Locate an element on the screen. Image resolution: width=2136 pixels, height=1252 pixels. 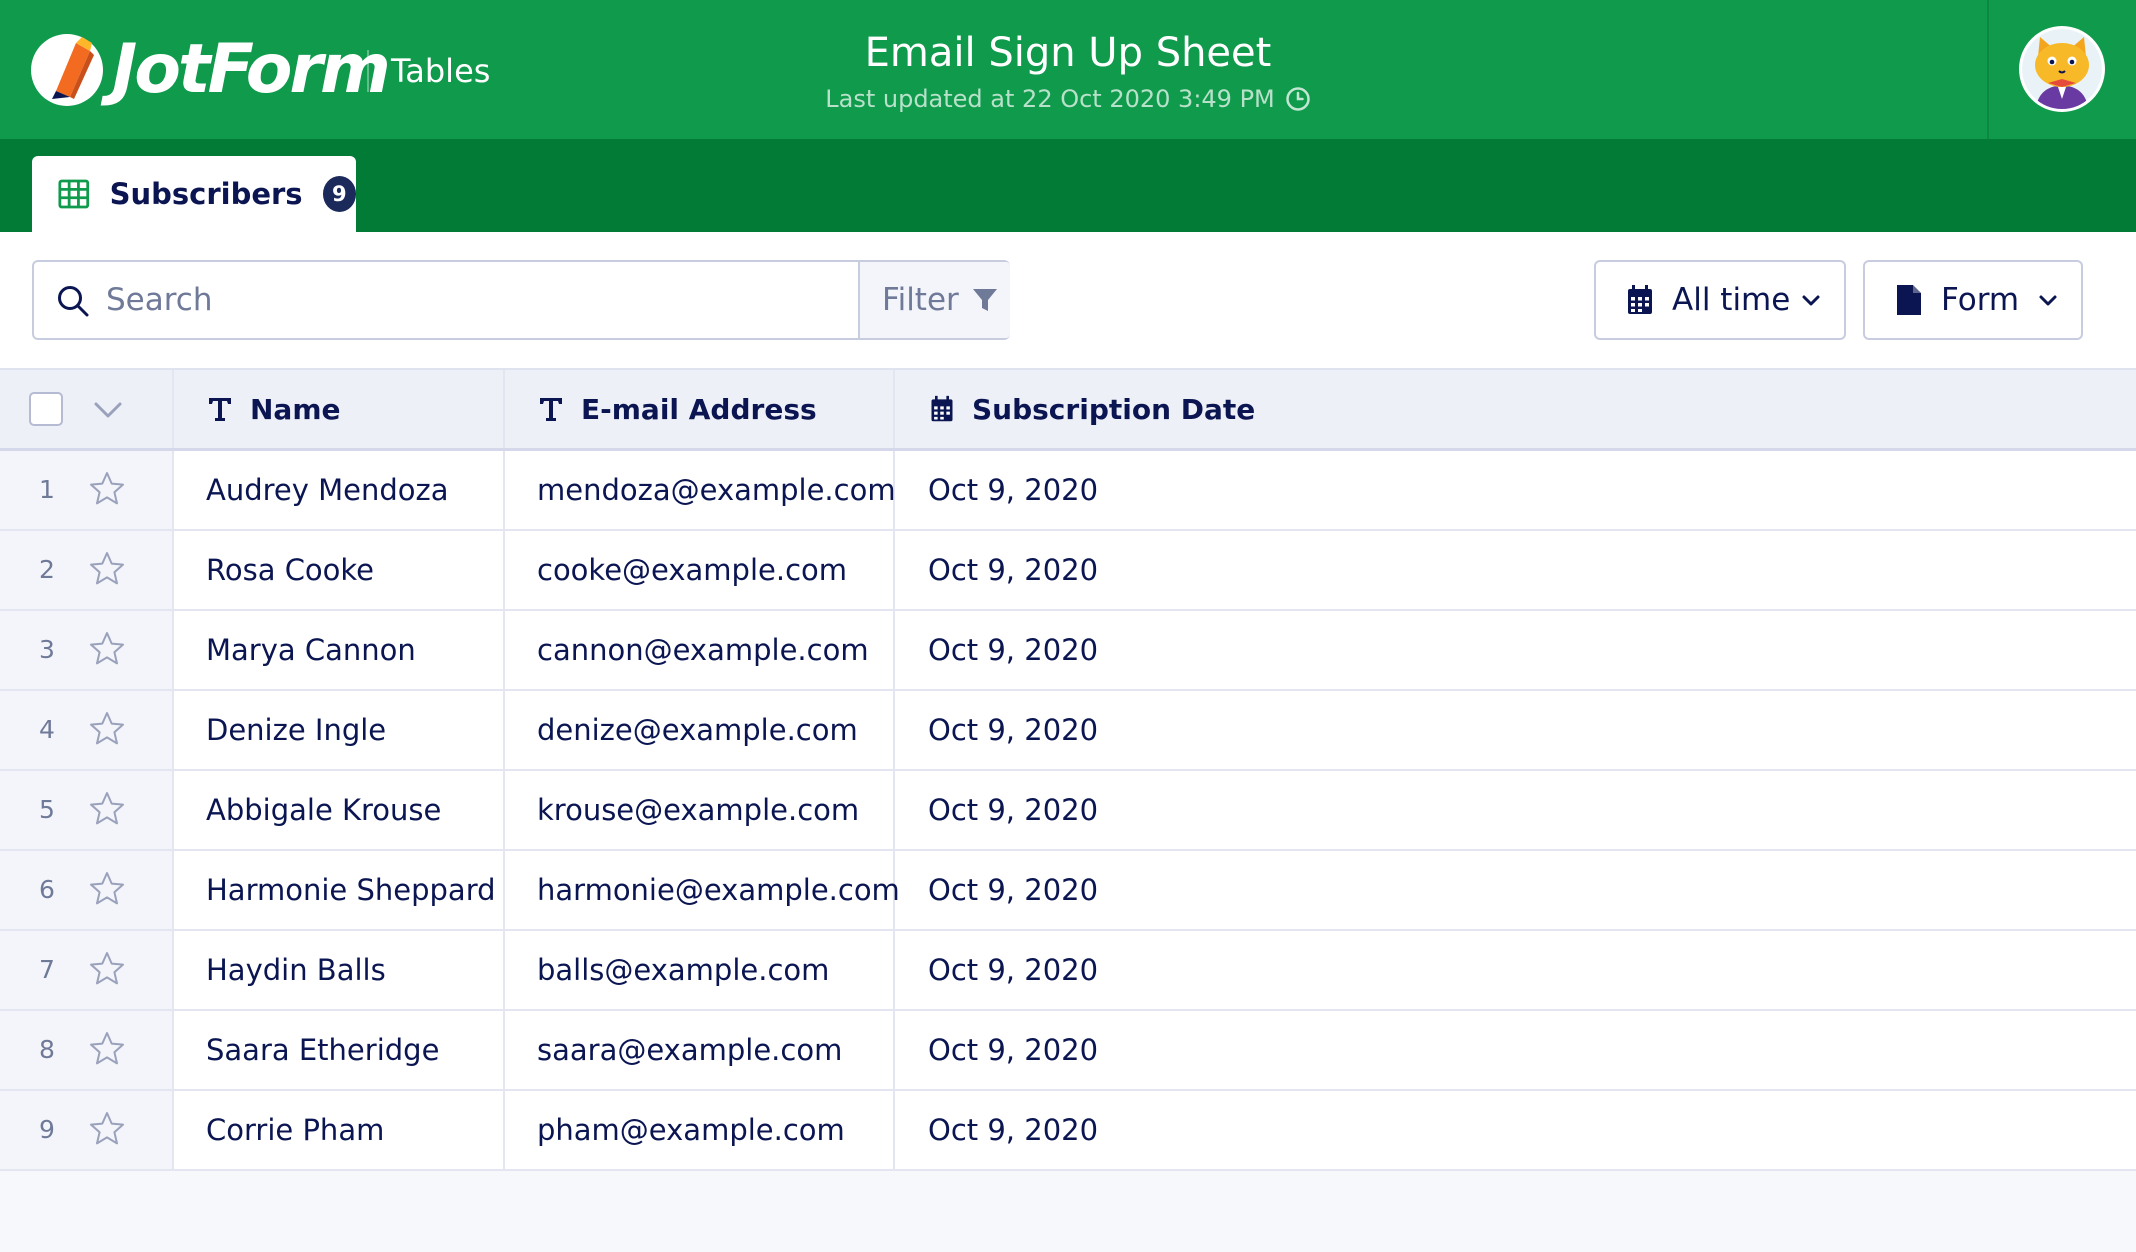
table-row: 2 Rosa Cooke cooke@example.com Oct 9, 2020 is located at coordinates (1068, 571).